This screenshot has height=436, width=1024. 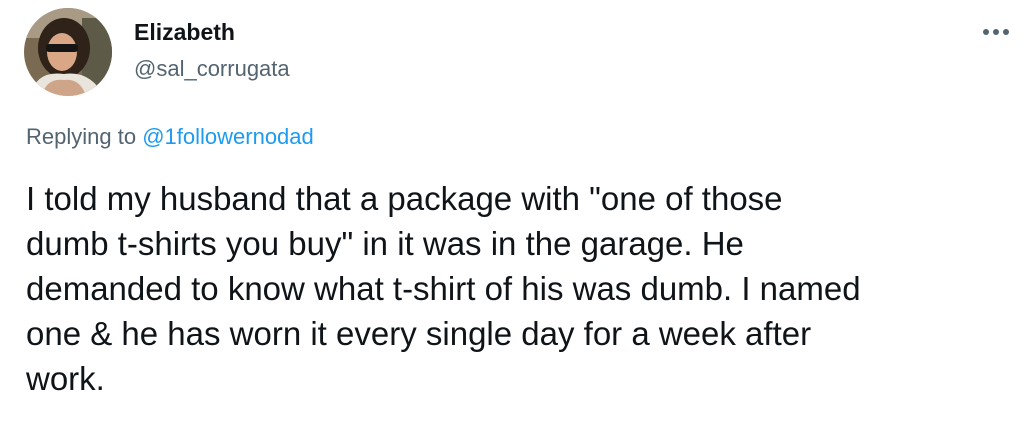 I want to click on avatar-photo, so click(x=68, y=52).